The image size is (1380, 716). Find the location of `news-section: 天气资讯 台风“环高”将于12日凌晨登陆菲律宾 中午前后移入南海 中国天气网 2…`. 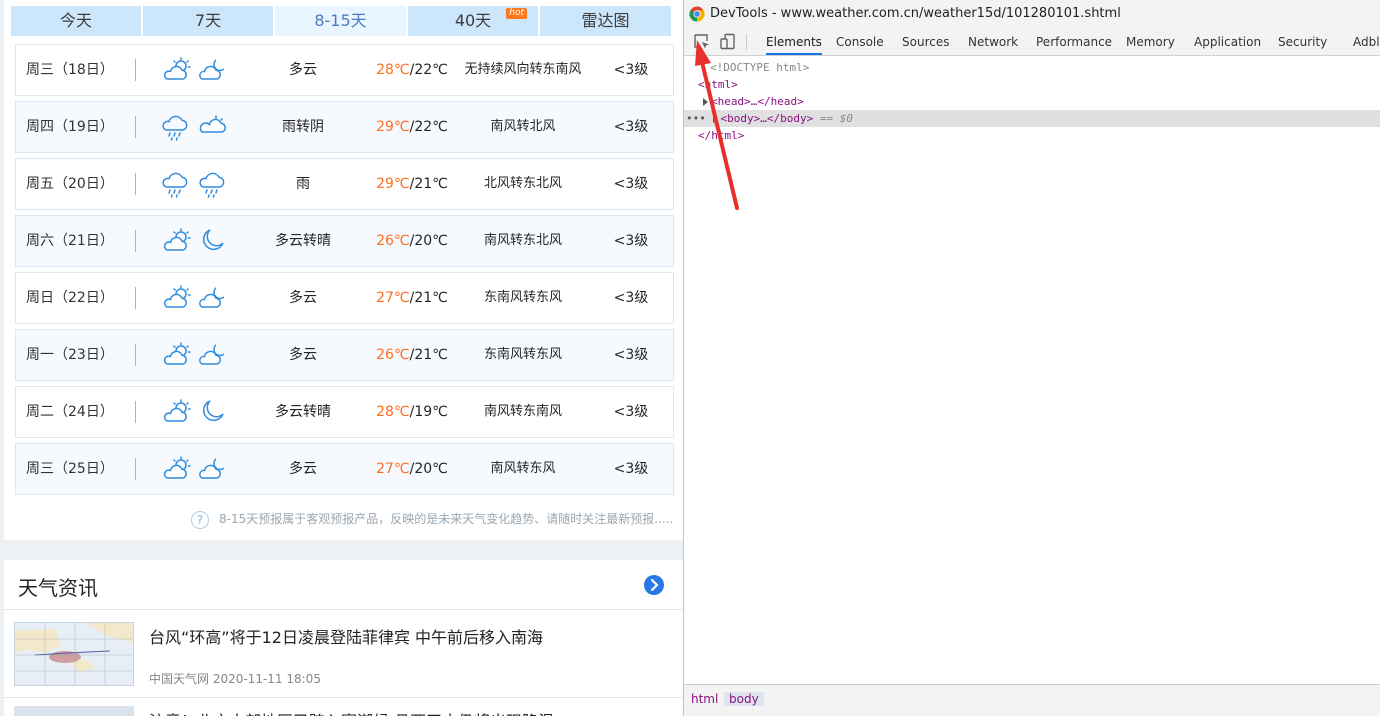

news-section: 天气资讯 台风“环高”将于12日凌晨登陆菲律宾 中午前后移入南海 中国天气网 2… is located at coordinates (343, 638).